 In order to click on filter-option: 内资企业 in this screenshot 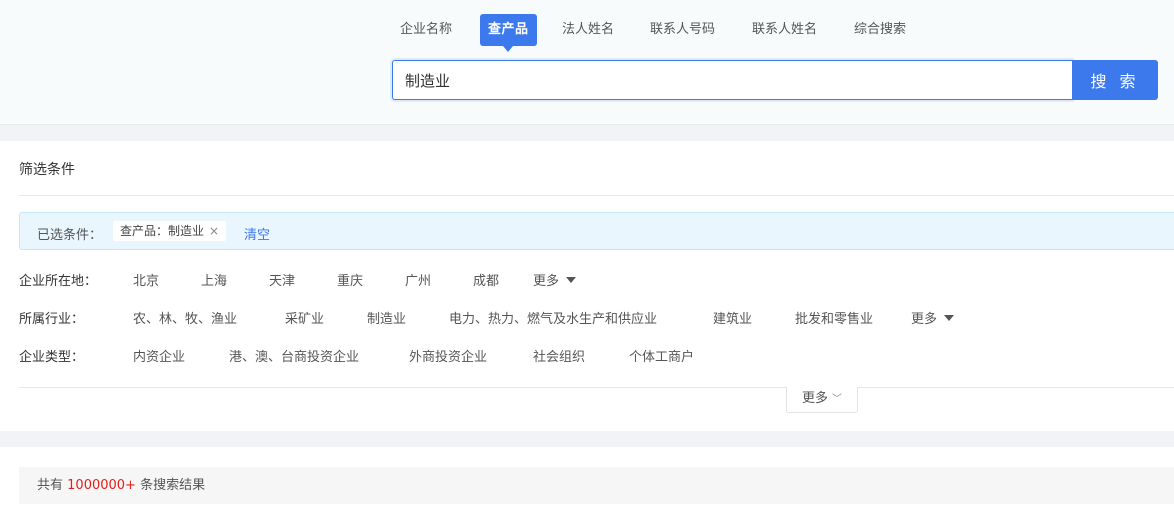, I will do `click(159, 355)`.